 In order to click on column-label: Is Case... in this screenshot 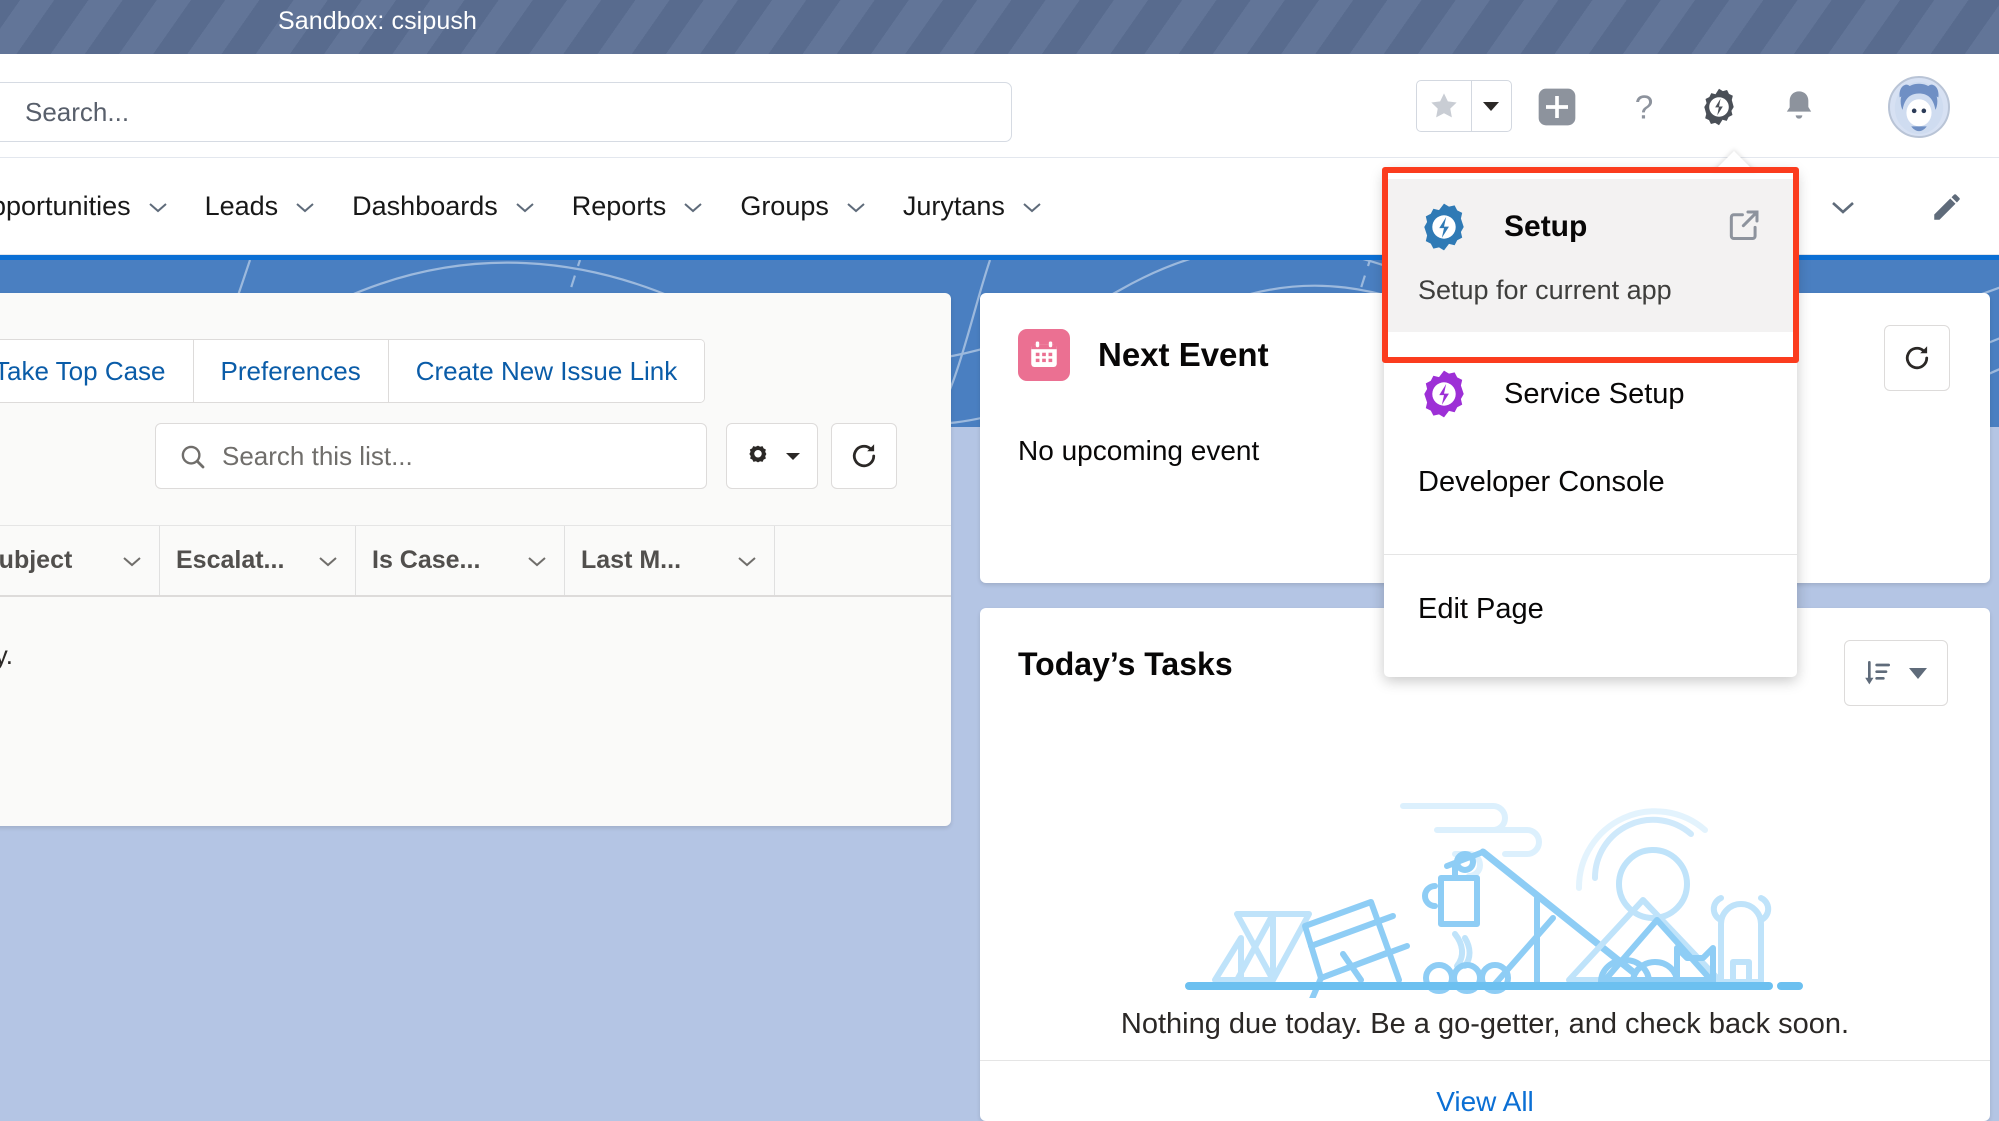, I will do `click(426, 560)`.